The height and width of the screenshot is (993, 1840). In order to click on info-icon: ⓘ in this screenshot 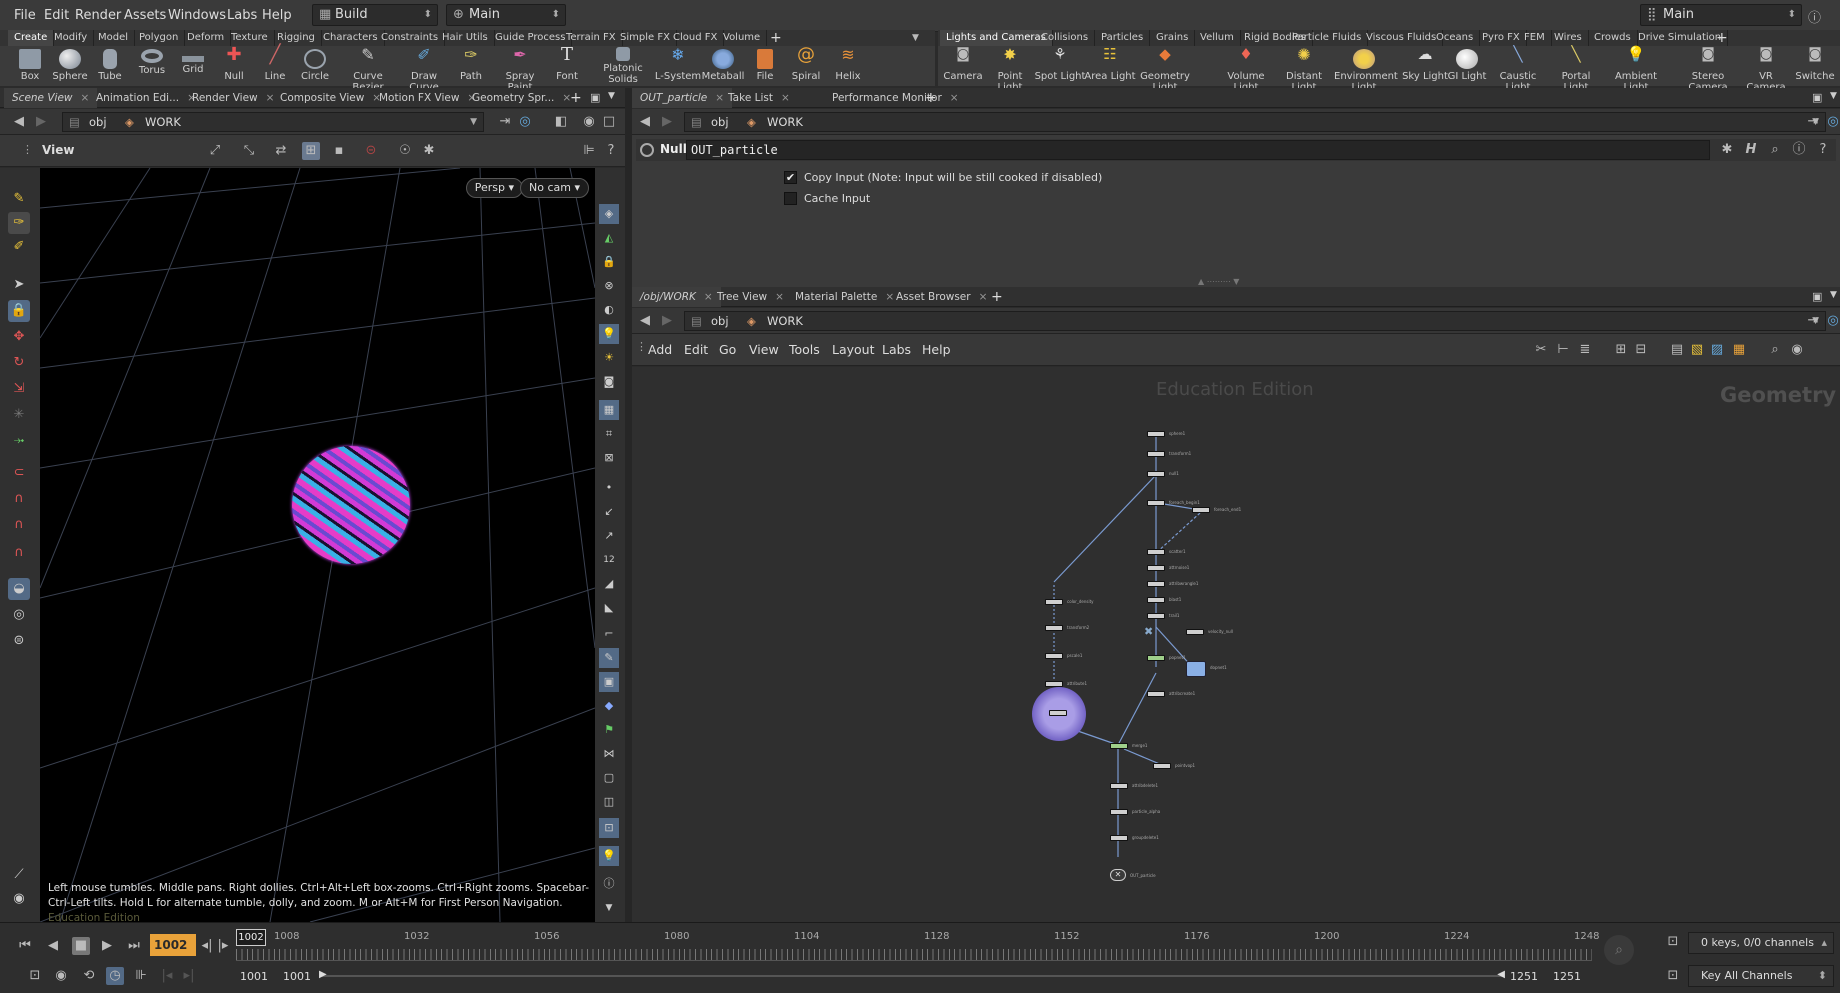, I will do `click(609, 884)`.